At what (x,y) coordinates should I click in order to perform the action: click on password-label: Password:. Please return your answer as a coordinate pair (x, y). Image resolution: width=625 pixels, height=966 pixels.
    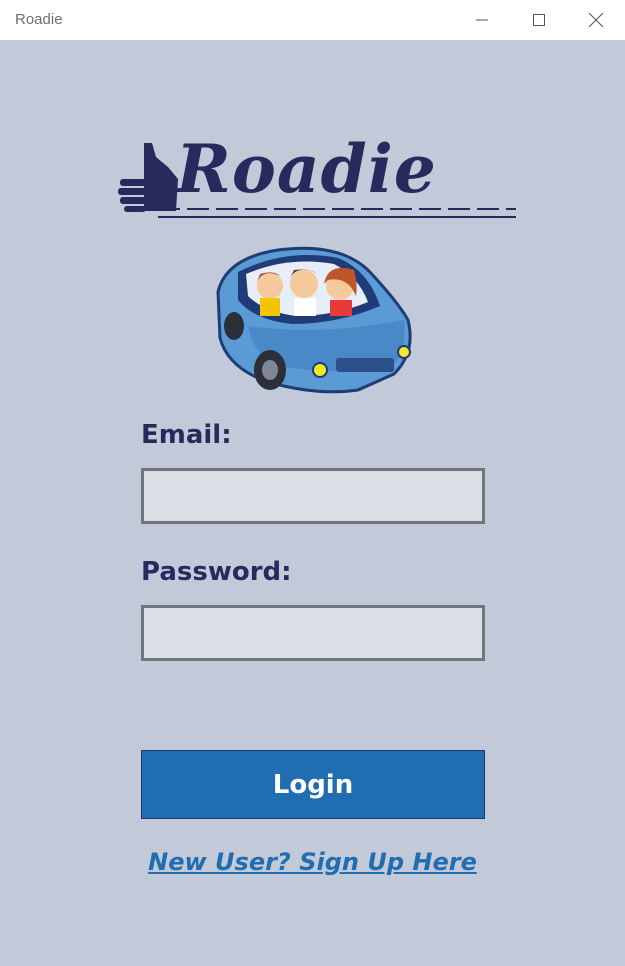
    Looking at the image, I should click on (216, 572).